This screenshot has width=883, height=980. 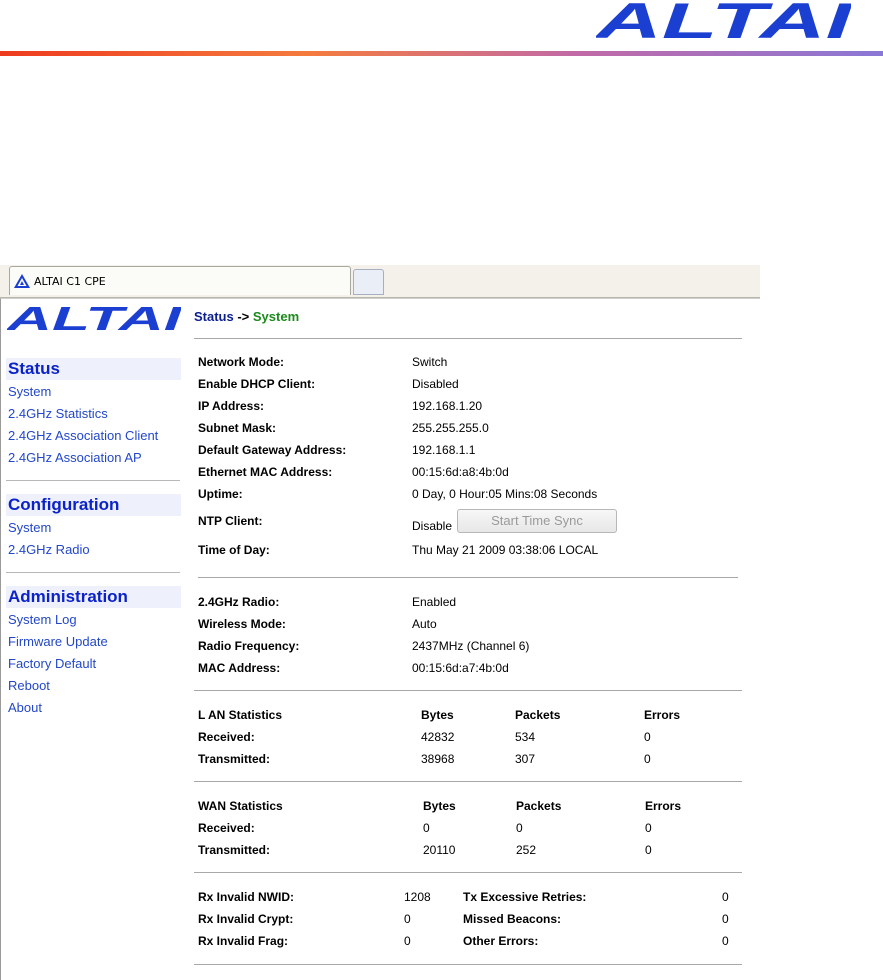 What do you see at coordinates (434, 602) in the screenshot?
I see `radio-value: Enabled` at bounding box center [434, 602].